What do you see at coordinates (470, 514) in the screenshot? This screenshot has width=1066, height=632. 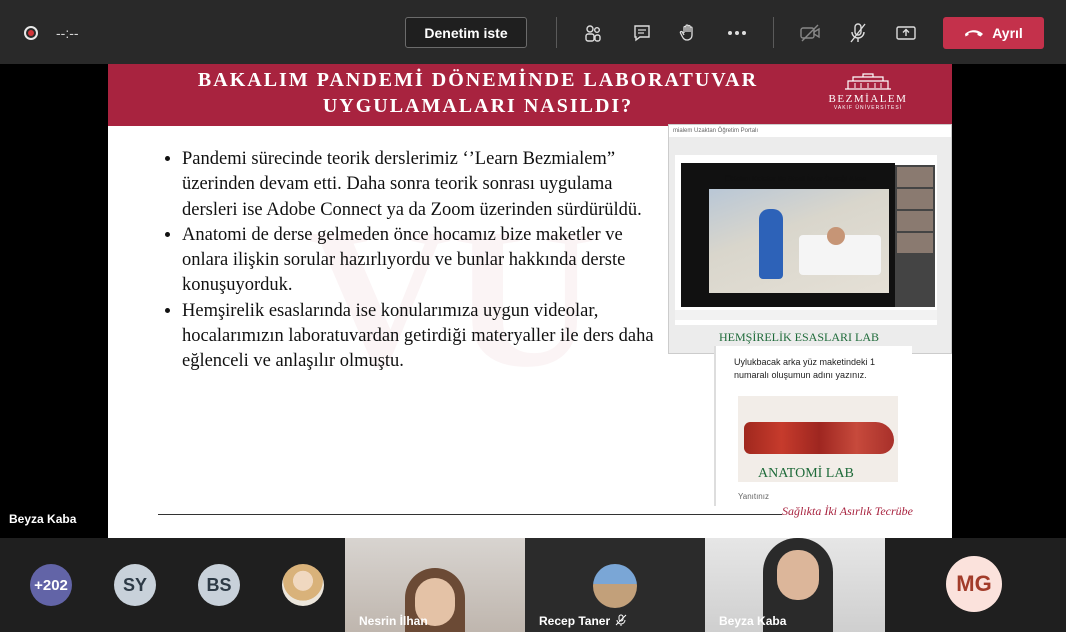 I see `slide-footer-line` at bounding box center [470, 514].